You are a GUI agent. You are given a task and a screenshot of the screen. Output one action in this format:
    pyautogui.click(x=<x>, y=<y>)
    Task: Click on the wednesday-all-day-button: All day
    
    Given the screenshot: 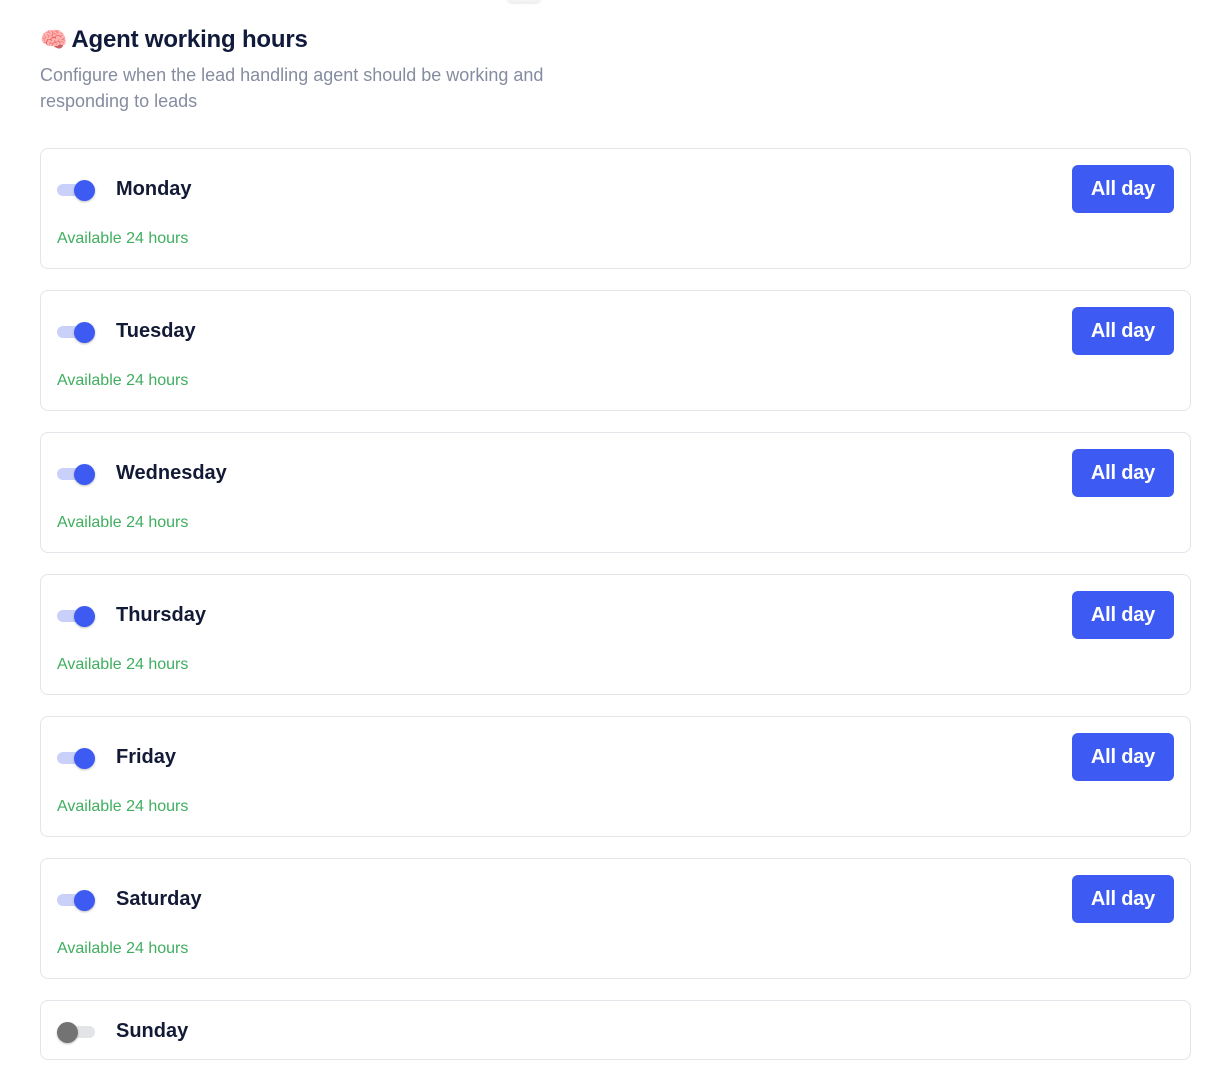 What is the action you would take?
    pyautogui.click(x=1123, y=473)
    